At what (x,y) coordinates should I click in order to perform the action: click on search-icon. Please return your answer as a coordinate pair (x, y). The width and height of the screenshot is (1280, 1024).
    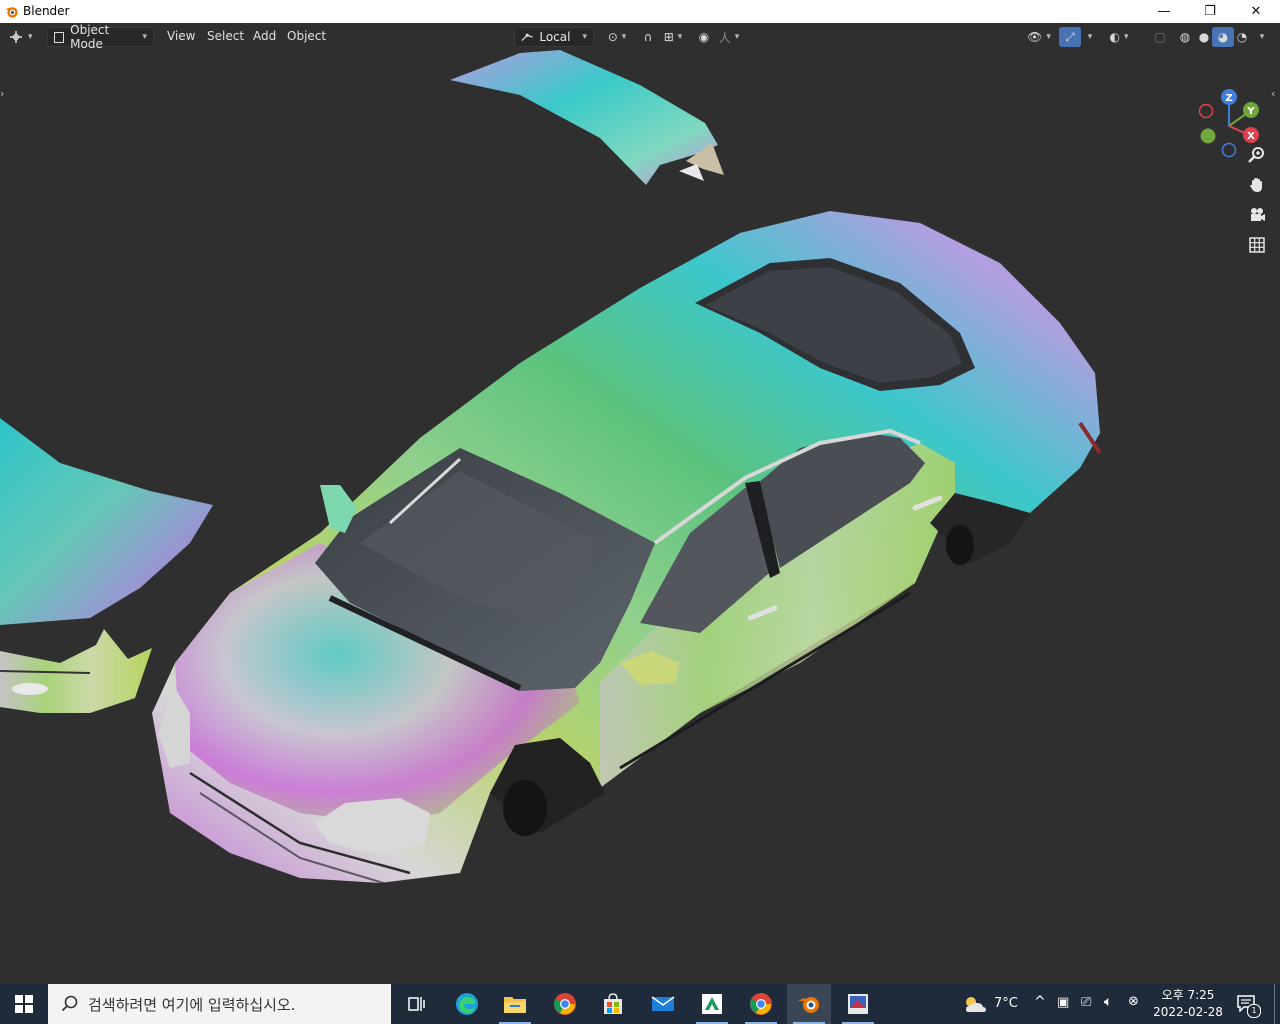
    Looking at the image, I should click on (69, 1003).